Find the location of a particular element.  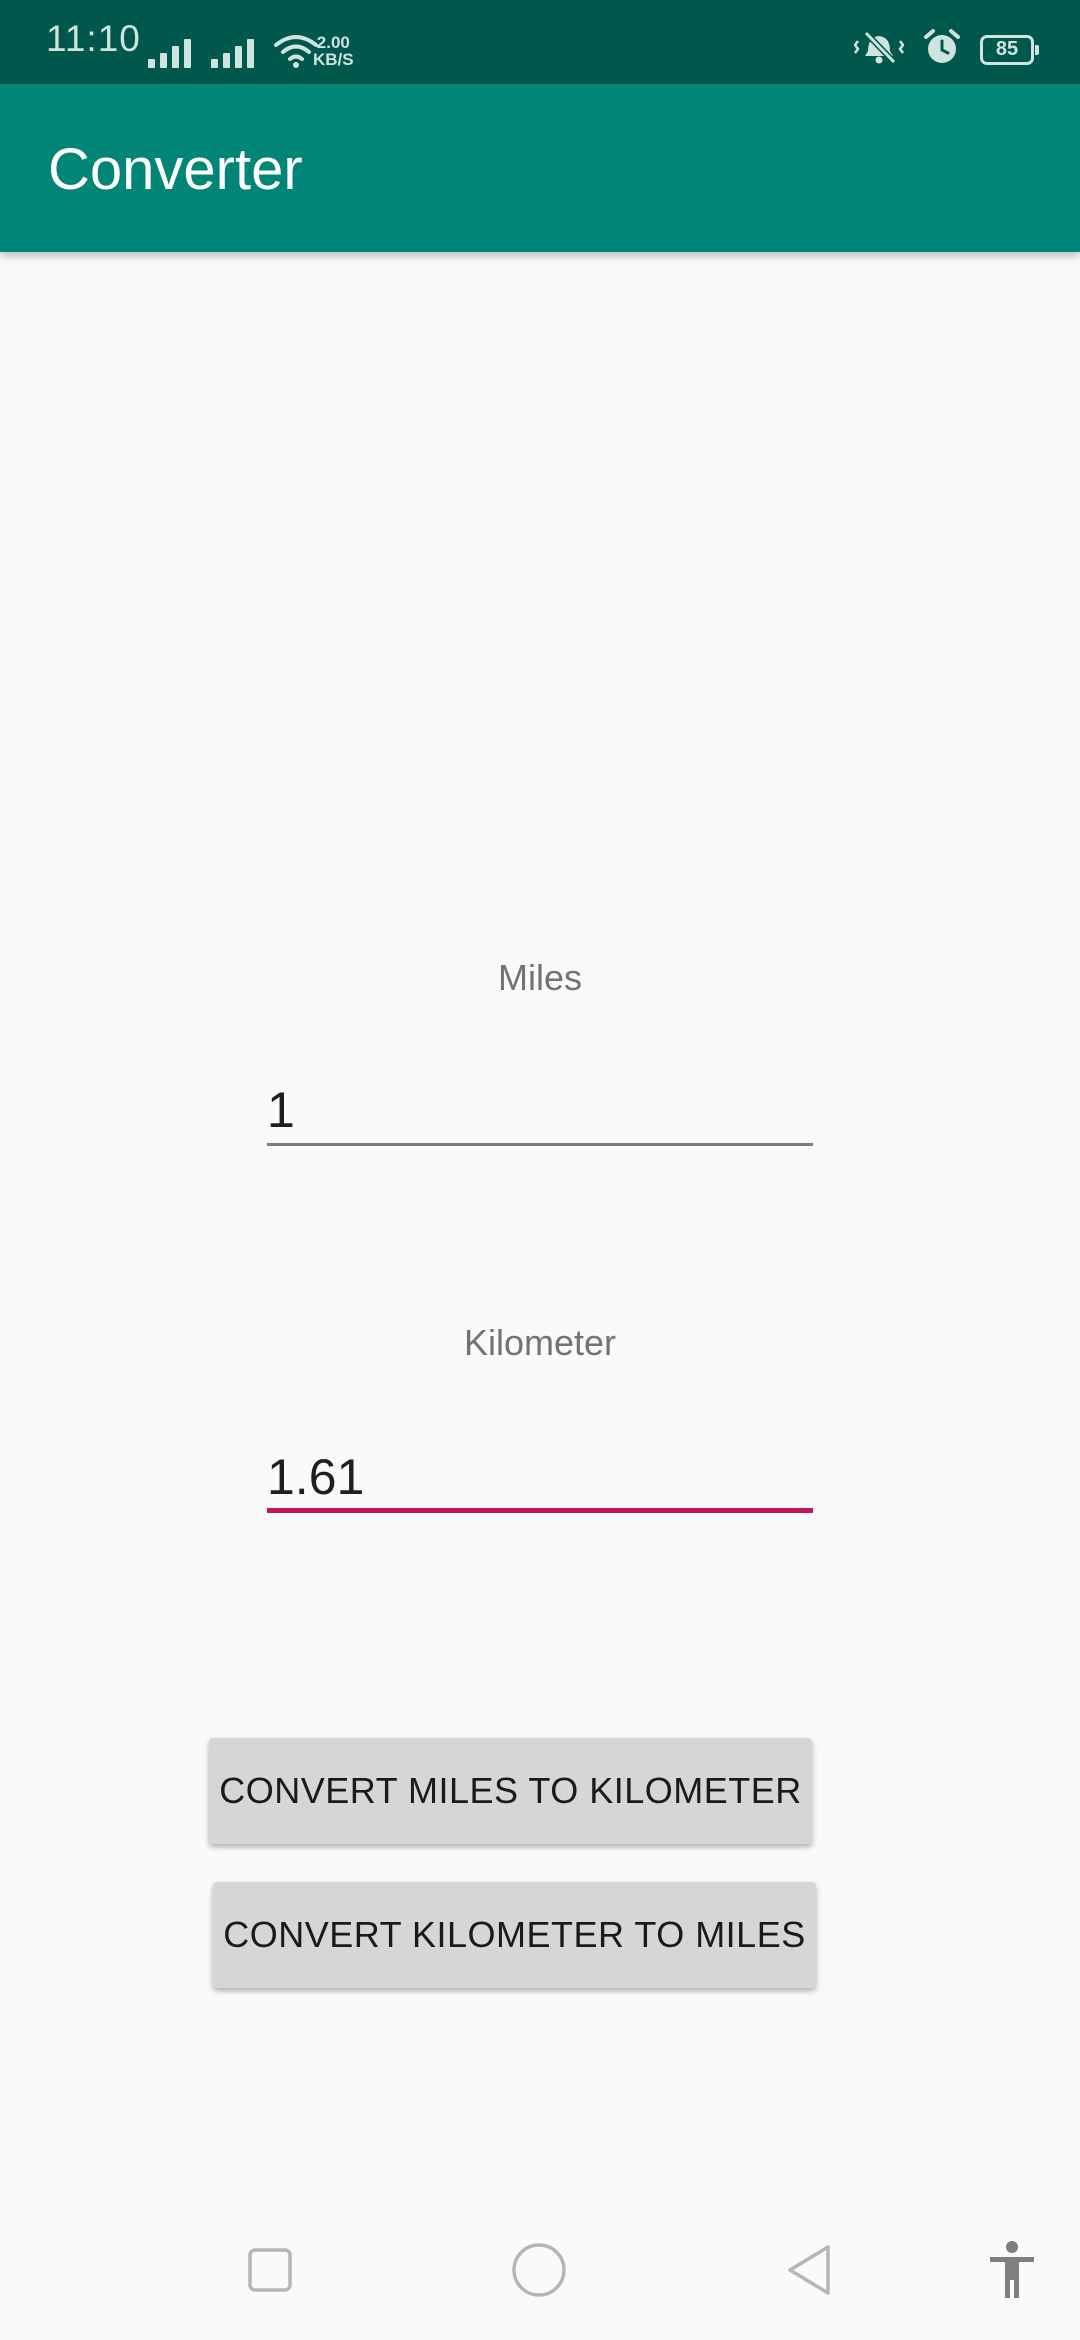

status-right-icons: 85 is located at coordinates (946, 49).